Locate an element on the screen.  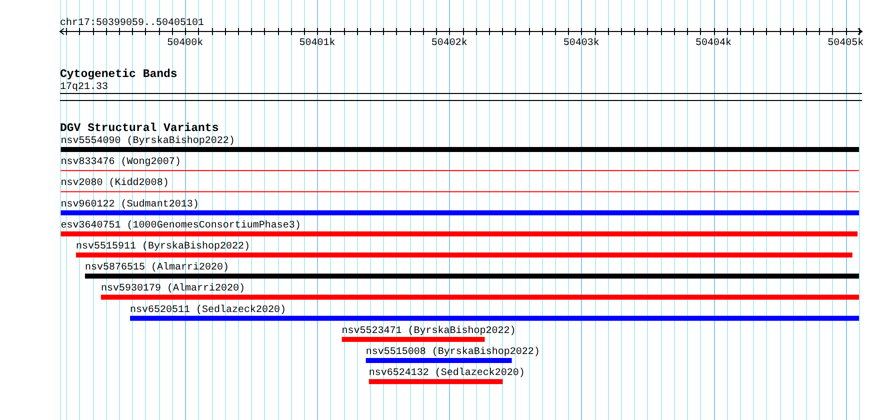
feature-label: nsv5554090 (ByrskaBishop2022) is located at coordinates (147, 141).